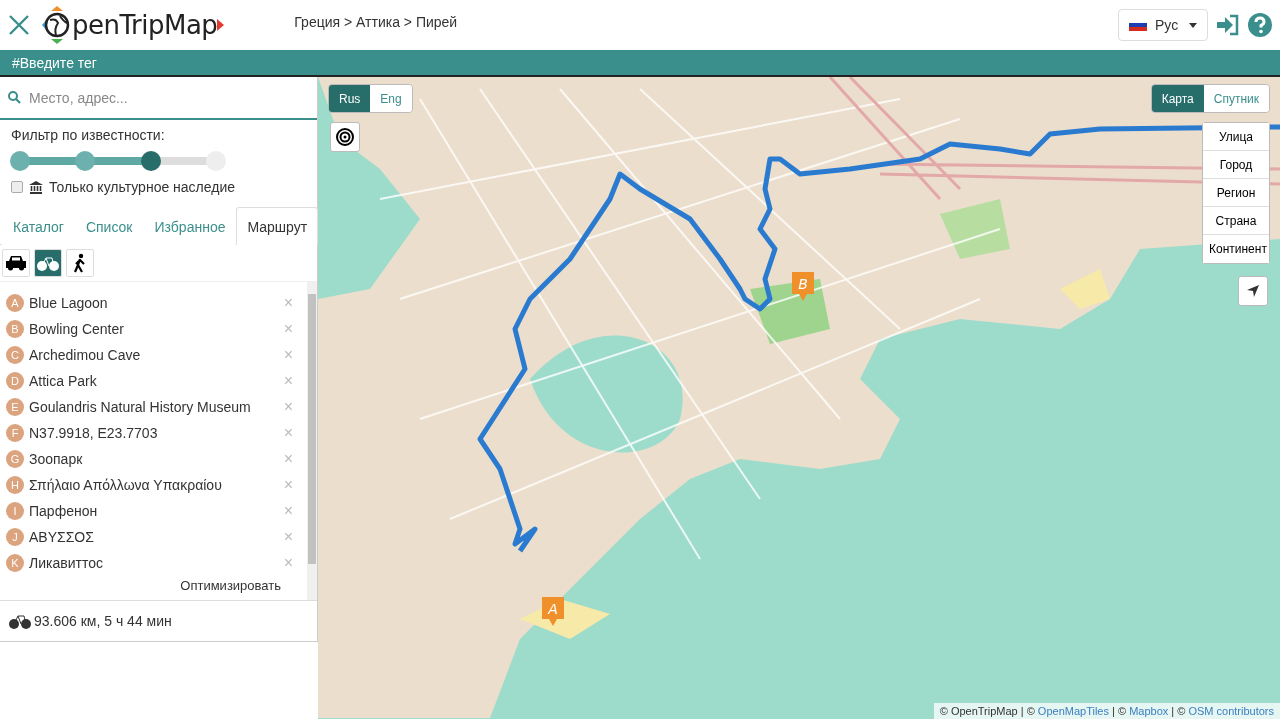 This screenshot has width=1280, height=719. What do you see at coordinates (15, 407) in the screenshot?
I see `point-letter: E` at bounding box center [15, 407].